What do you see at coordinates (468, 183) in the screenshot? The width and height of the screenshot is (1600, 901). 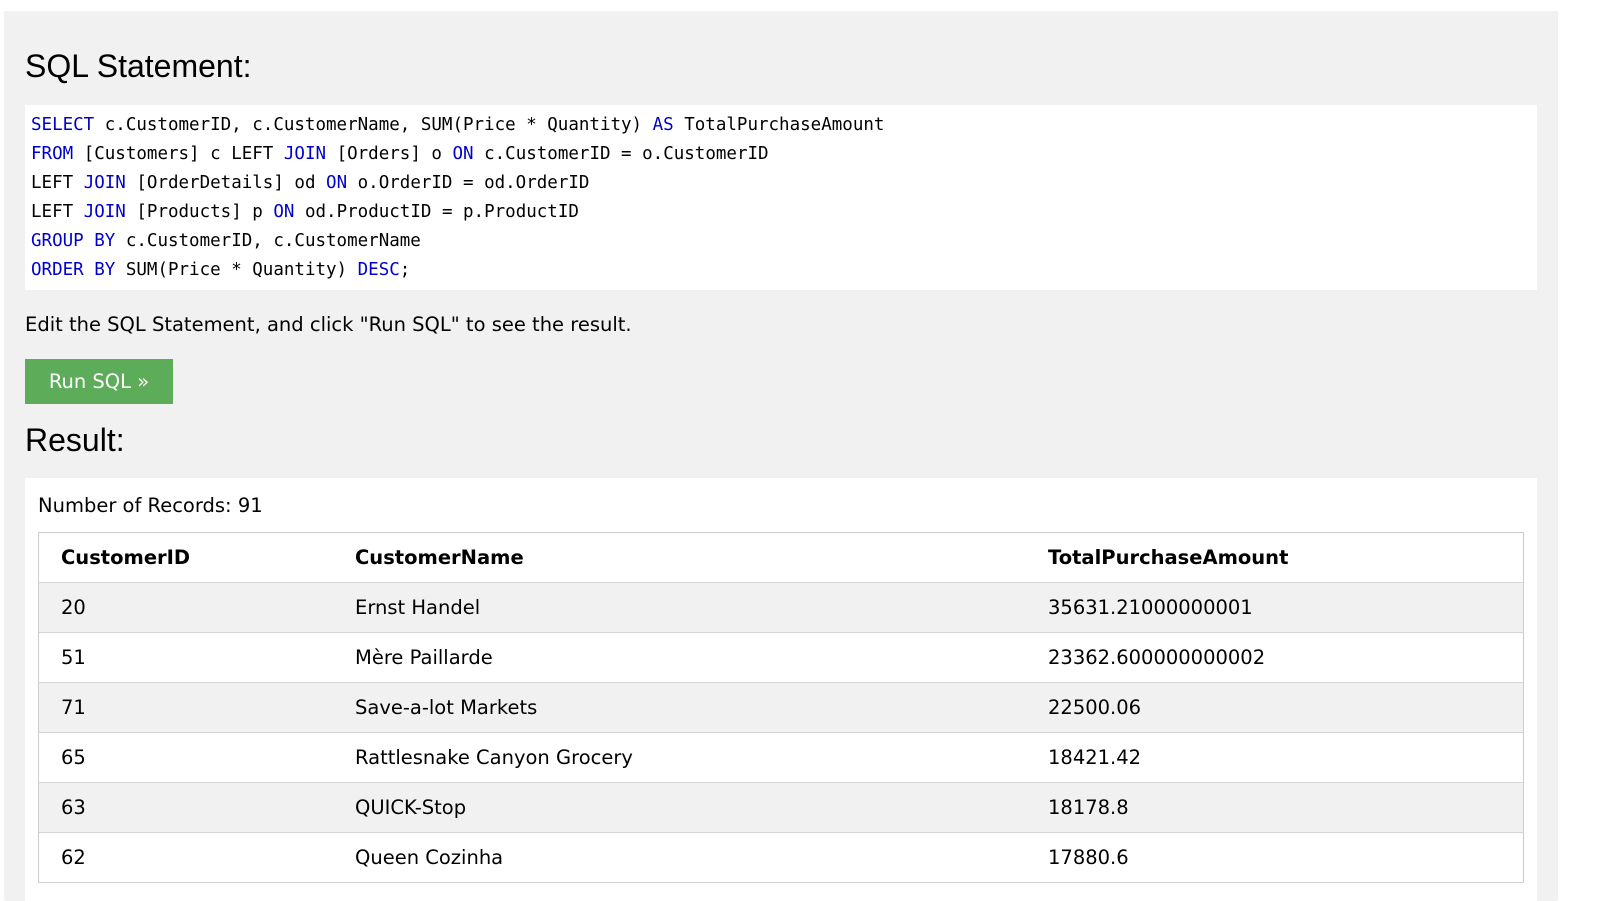 I see `sql-text: o.OrderID = od.OrderID` at bounding box center [468, 183].